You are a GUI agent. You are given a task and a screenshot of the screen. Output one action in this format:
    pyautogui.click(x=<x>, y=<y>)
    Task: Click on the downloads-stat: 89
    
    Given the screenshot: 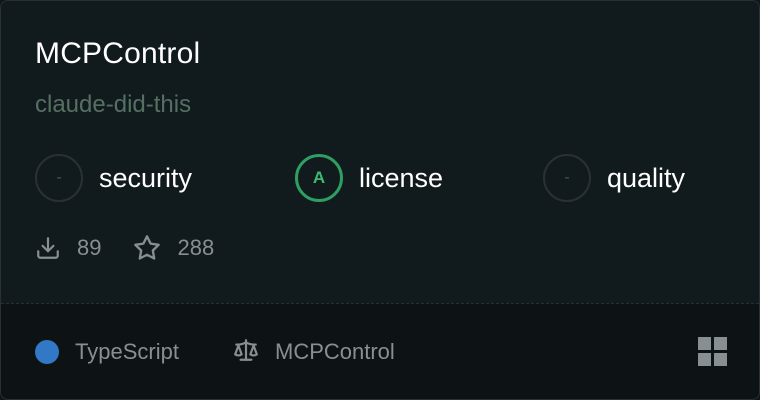 What is the action you would take?
    pyautogui.click(x=68, y=248)
    